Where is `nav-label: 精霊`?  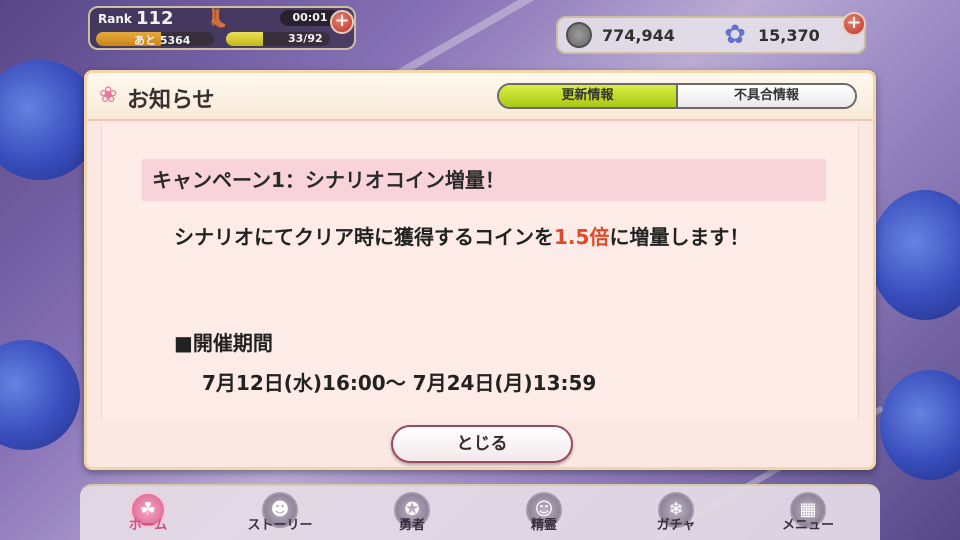
nav-label: 精霊 is located at coordinates (543, 525).